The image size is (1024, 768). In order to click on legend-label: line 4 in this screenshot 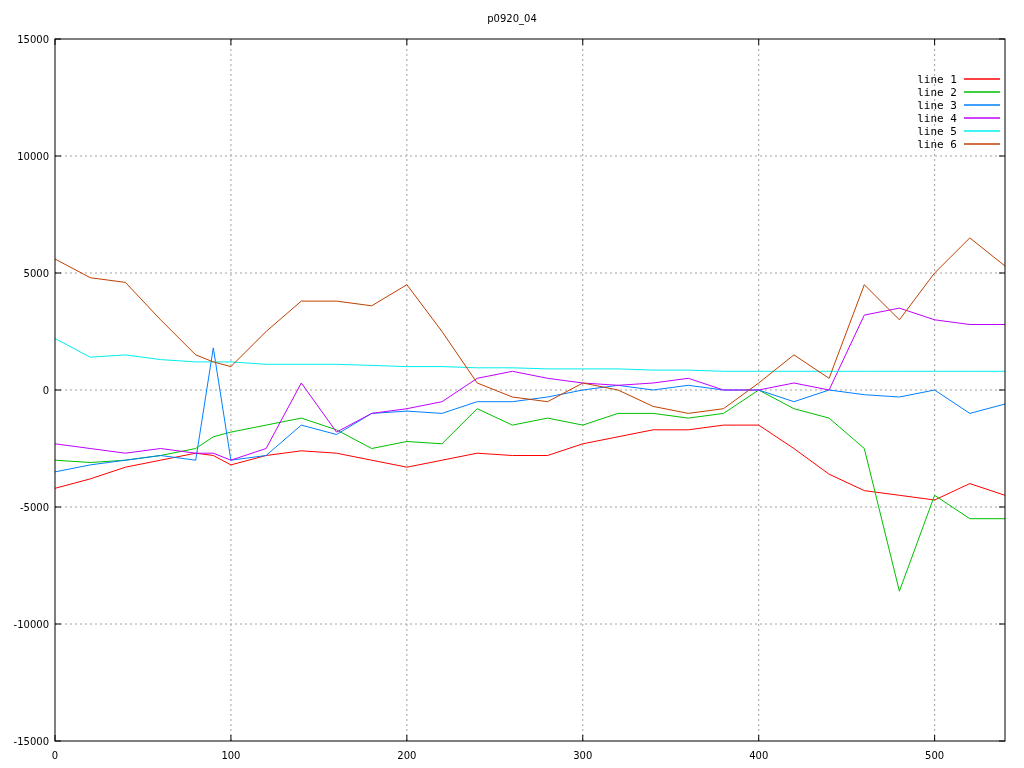, I will do `click(937, 118)`.